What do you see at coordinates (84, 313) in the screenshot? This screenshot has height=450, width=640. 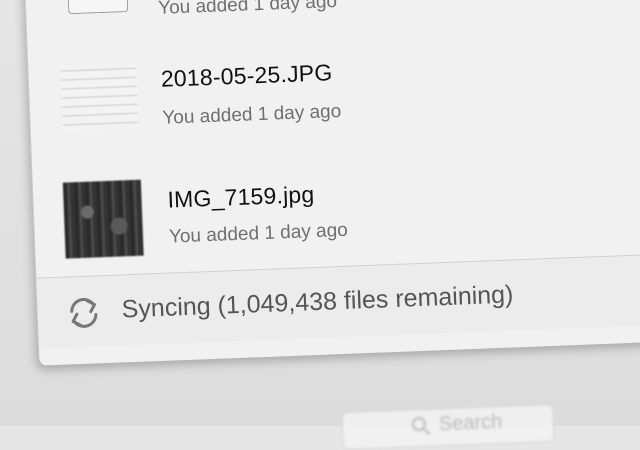 I see `sync-icon` at bounding box center [84, 313].